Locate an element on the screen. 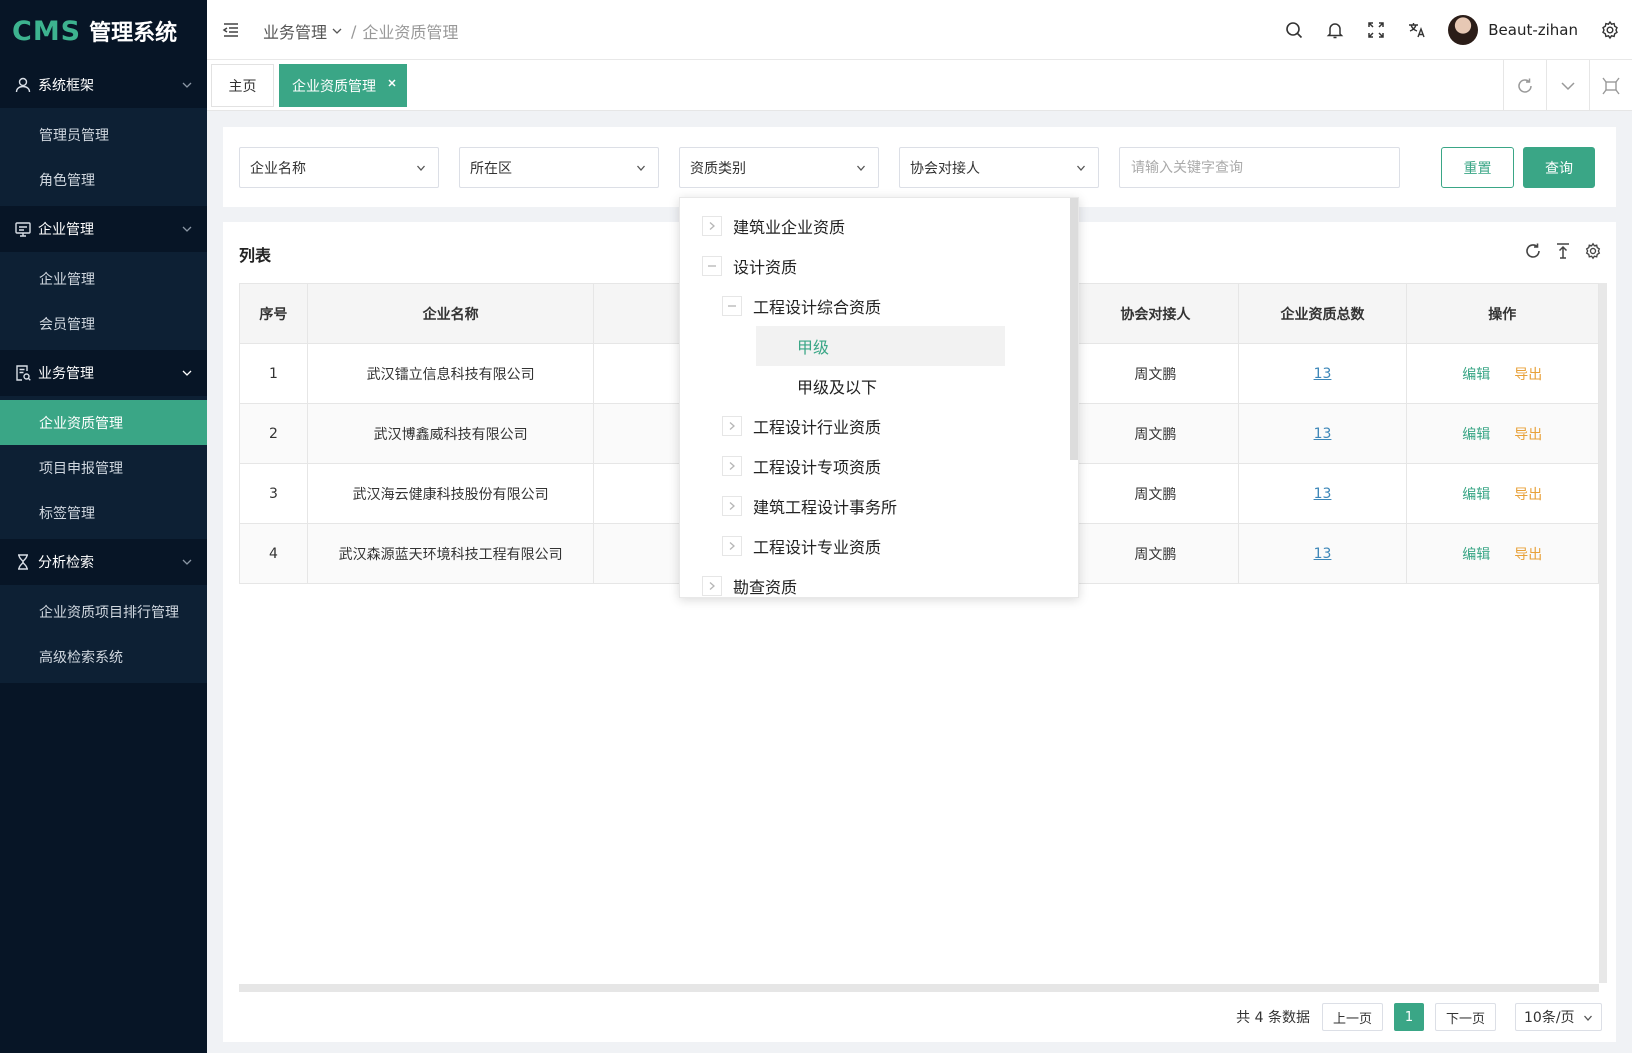 This screenshot has width=1632, height=1053. sidebar-item-role: 角色管理 is located at coordinates (103, 179).